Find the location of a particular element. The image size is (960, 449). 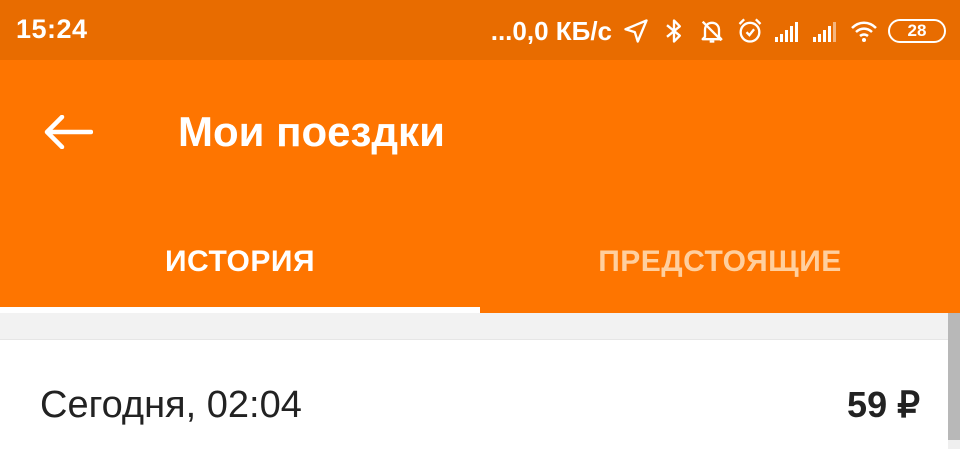

arrow-left-icon is located at coordinates (68, 132).